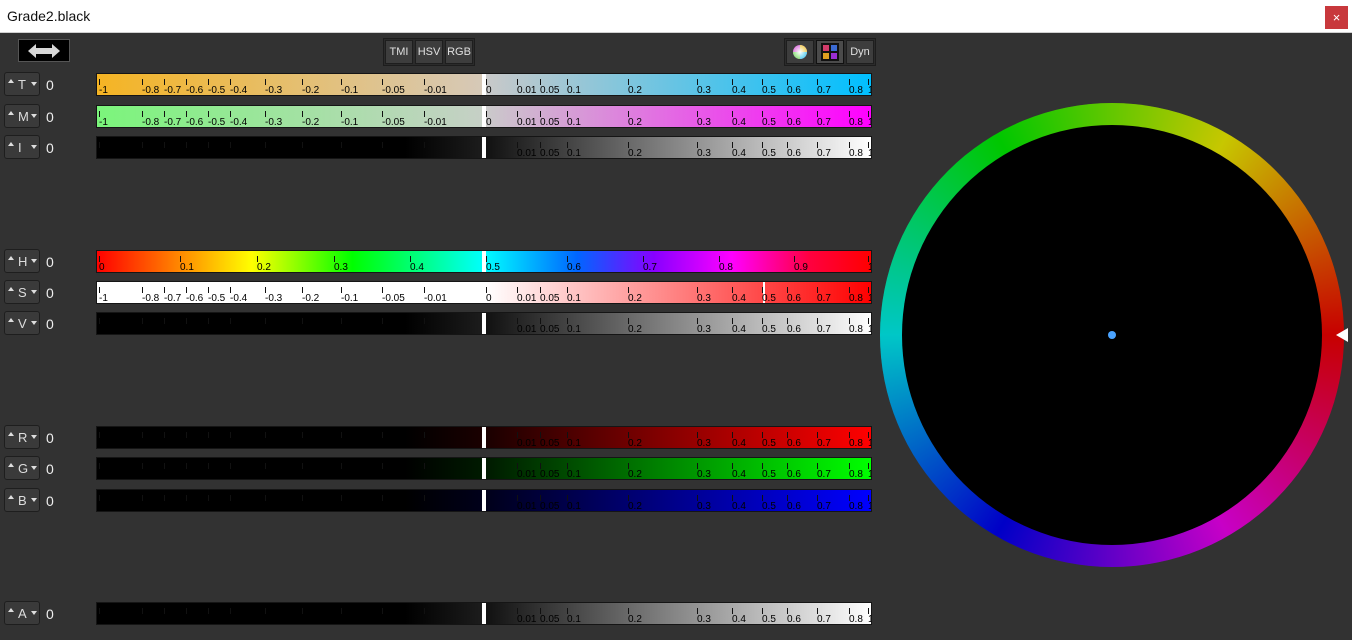 This screenshot has height=640, width=1352. I want to click on swap-range-button, so click(44, 50).